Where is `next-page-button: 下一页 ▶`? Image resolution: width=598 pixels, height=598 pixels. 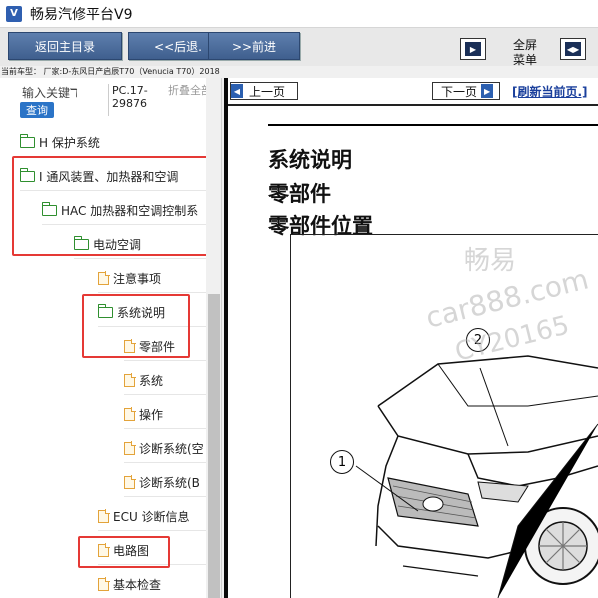
next-page-button: 下一页 ▶ is located at coordinates (466, 91).